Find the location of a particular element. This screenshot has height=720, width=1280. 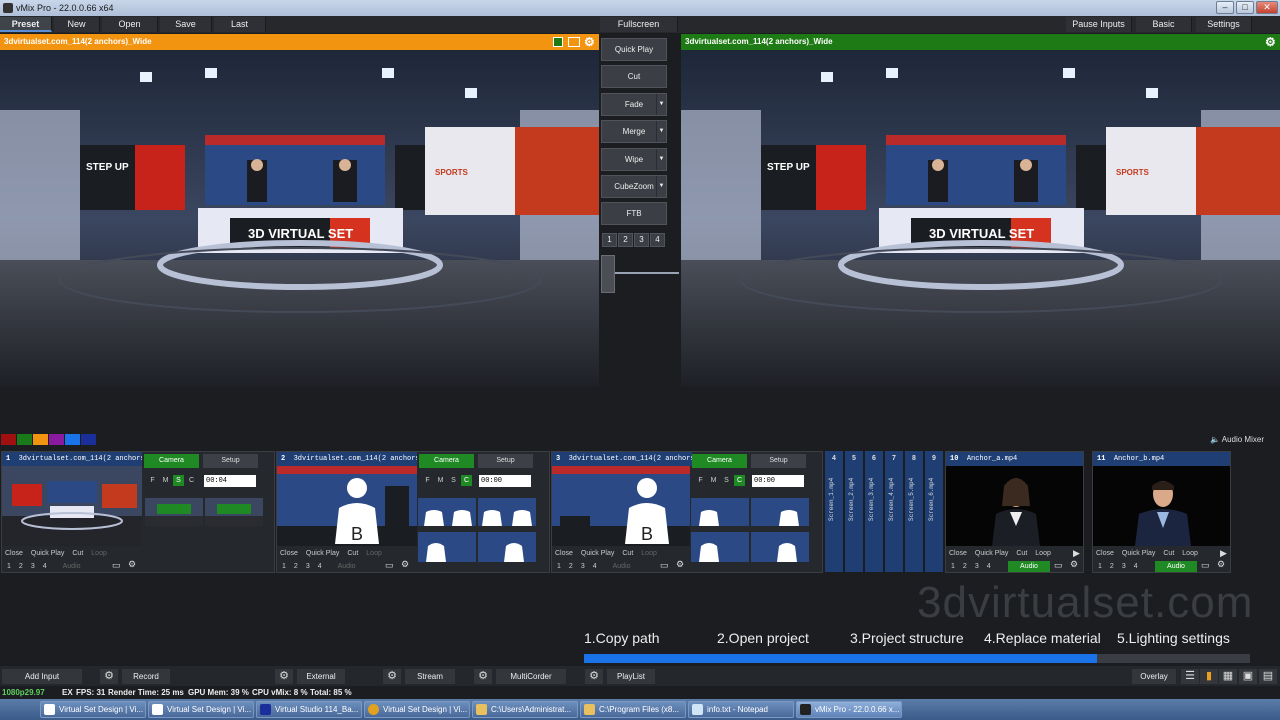

transition-4-button: 4 is located at coordinates (657, 240).